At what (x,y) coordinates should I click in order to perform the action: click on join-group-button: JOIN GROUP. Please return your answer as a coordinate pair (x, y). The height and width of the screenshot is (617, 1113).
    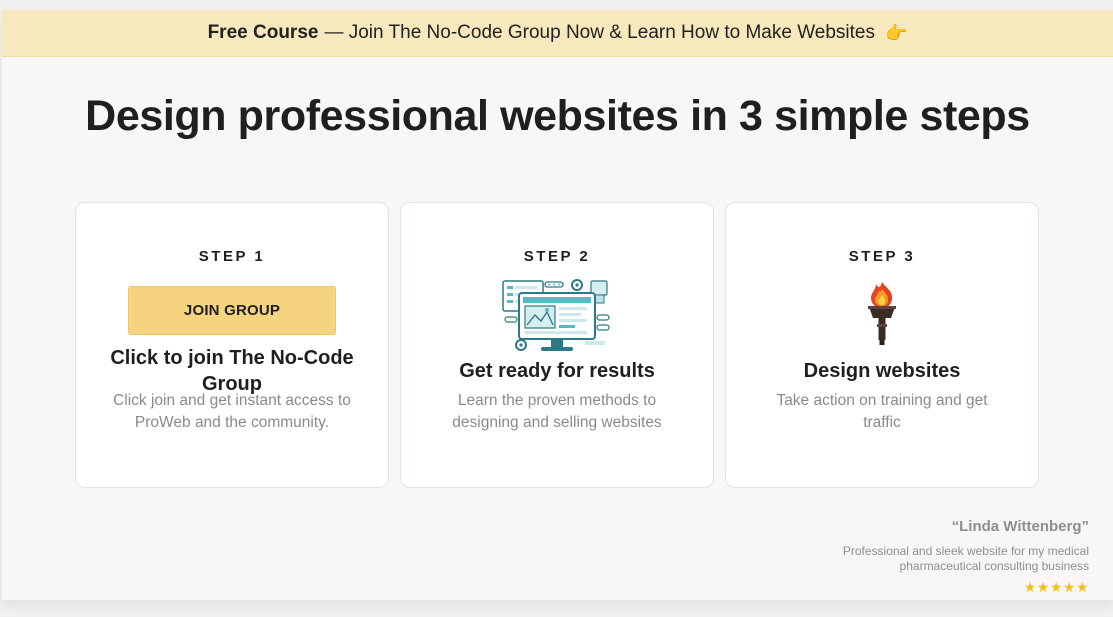
    Looking at the image, I should click on (232, 310).